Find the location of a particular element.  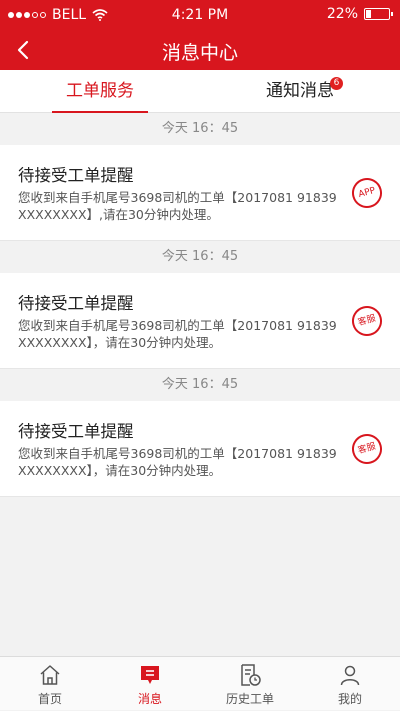

tabbar-label: 历史工单 is located at coordinates (249, 699).